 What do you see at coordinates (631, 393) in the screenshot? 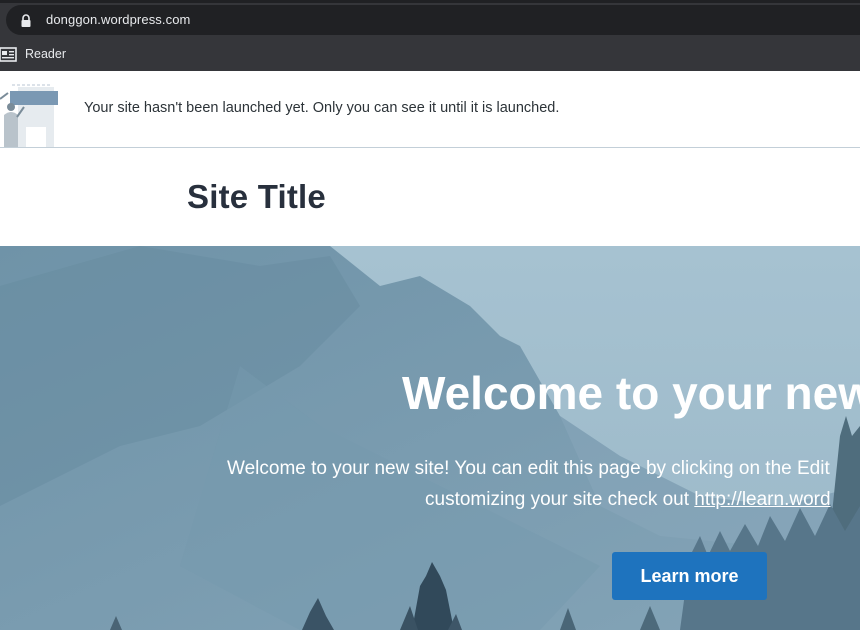
I see `hero-heading: Welcome to your new` at bounding box center [631, 393].